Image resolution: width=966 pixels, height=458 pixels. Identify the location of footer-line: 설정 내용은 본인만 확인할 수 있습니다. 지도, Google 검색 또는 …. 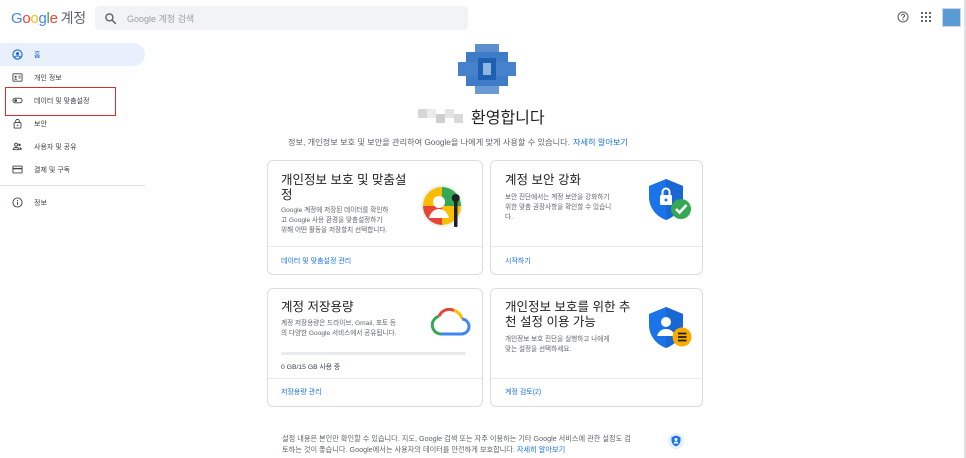
(456, 438).